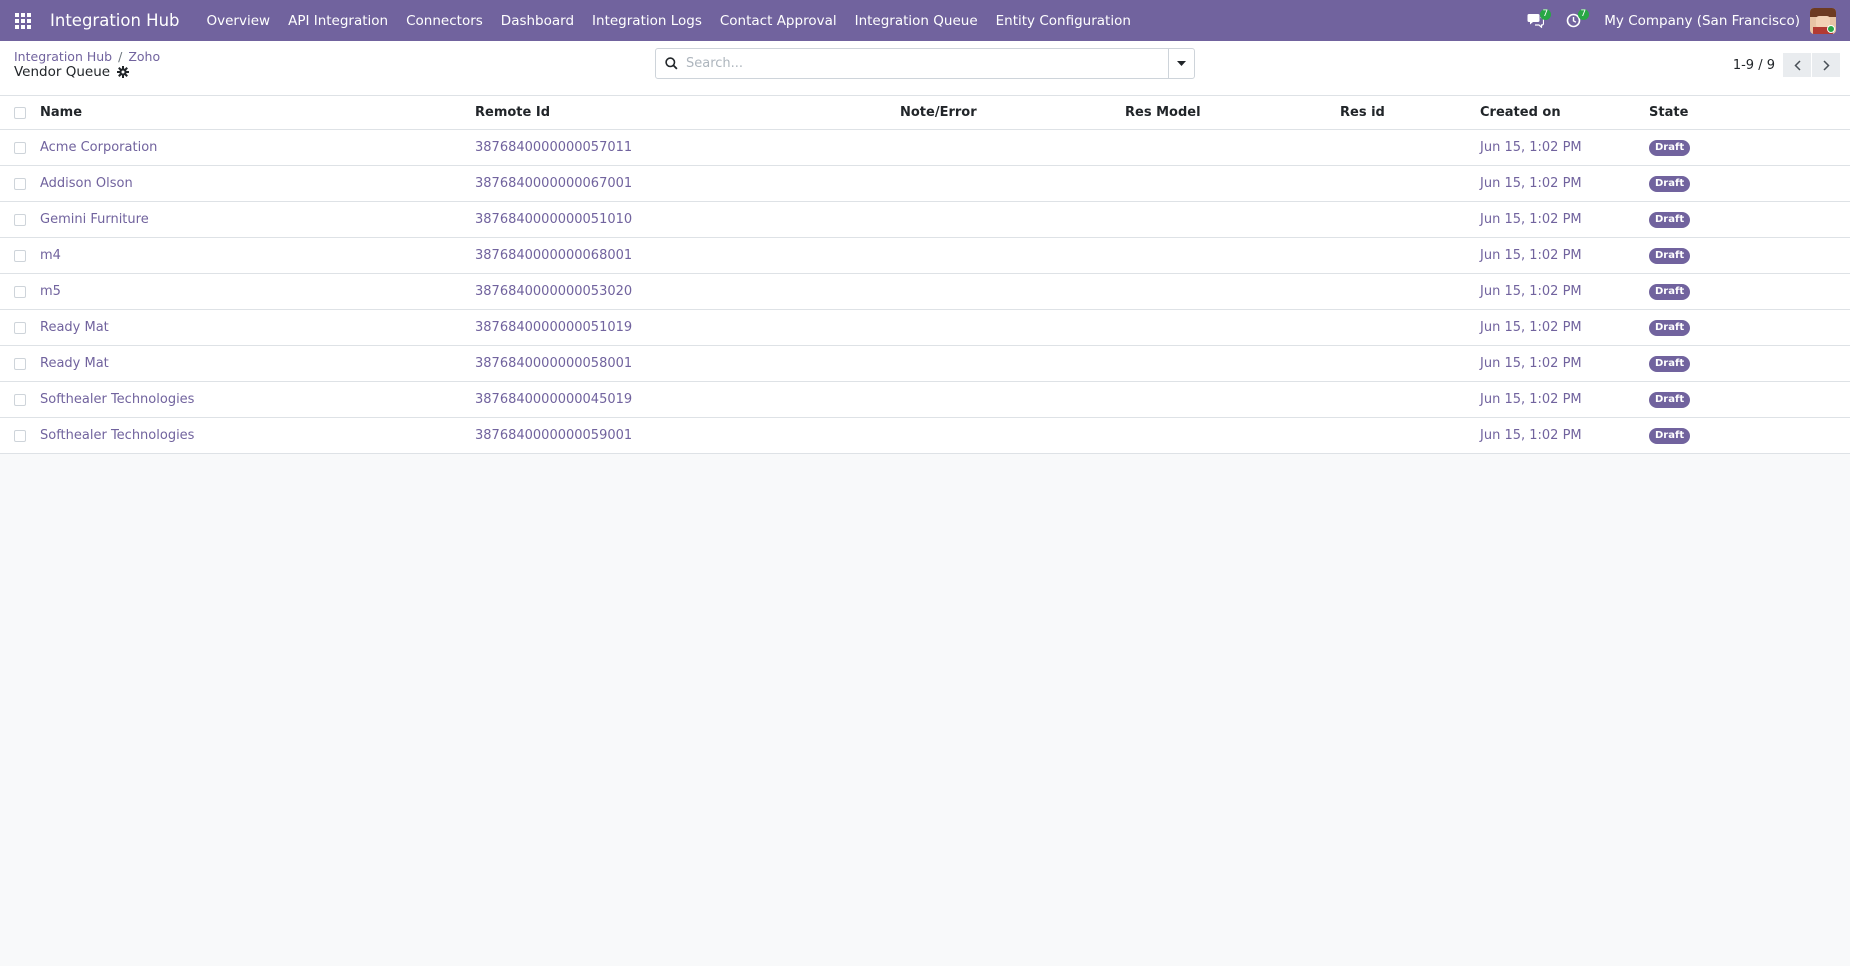 The height and width of the screenshot is (966, 1850). What do you see at coordinates (115, 20) in the screenshot?
I see `app-brand: Integration Hub` at bounding box center [115, 20].